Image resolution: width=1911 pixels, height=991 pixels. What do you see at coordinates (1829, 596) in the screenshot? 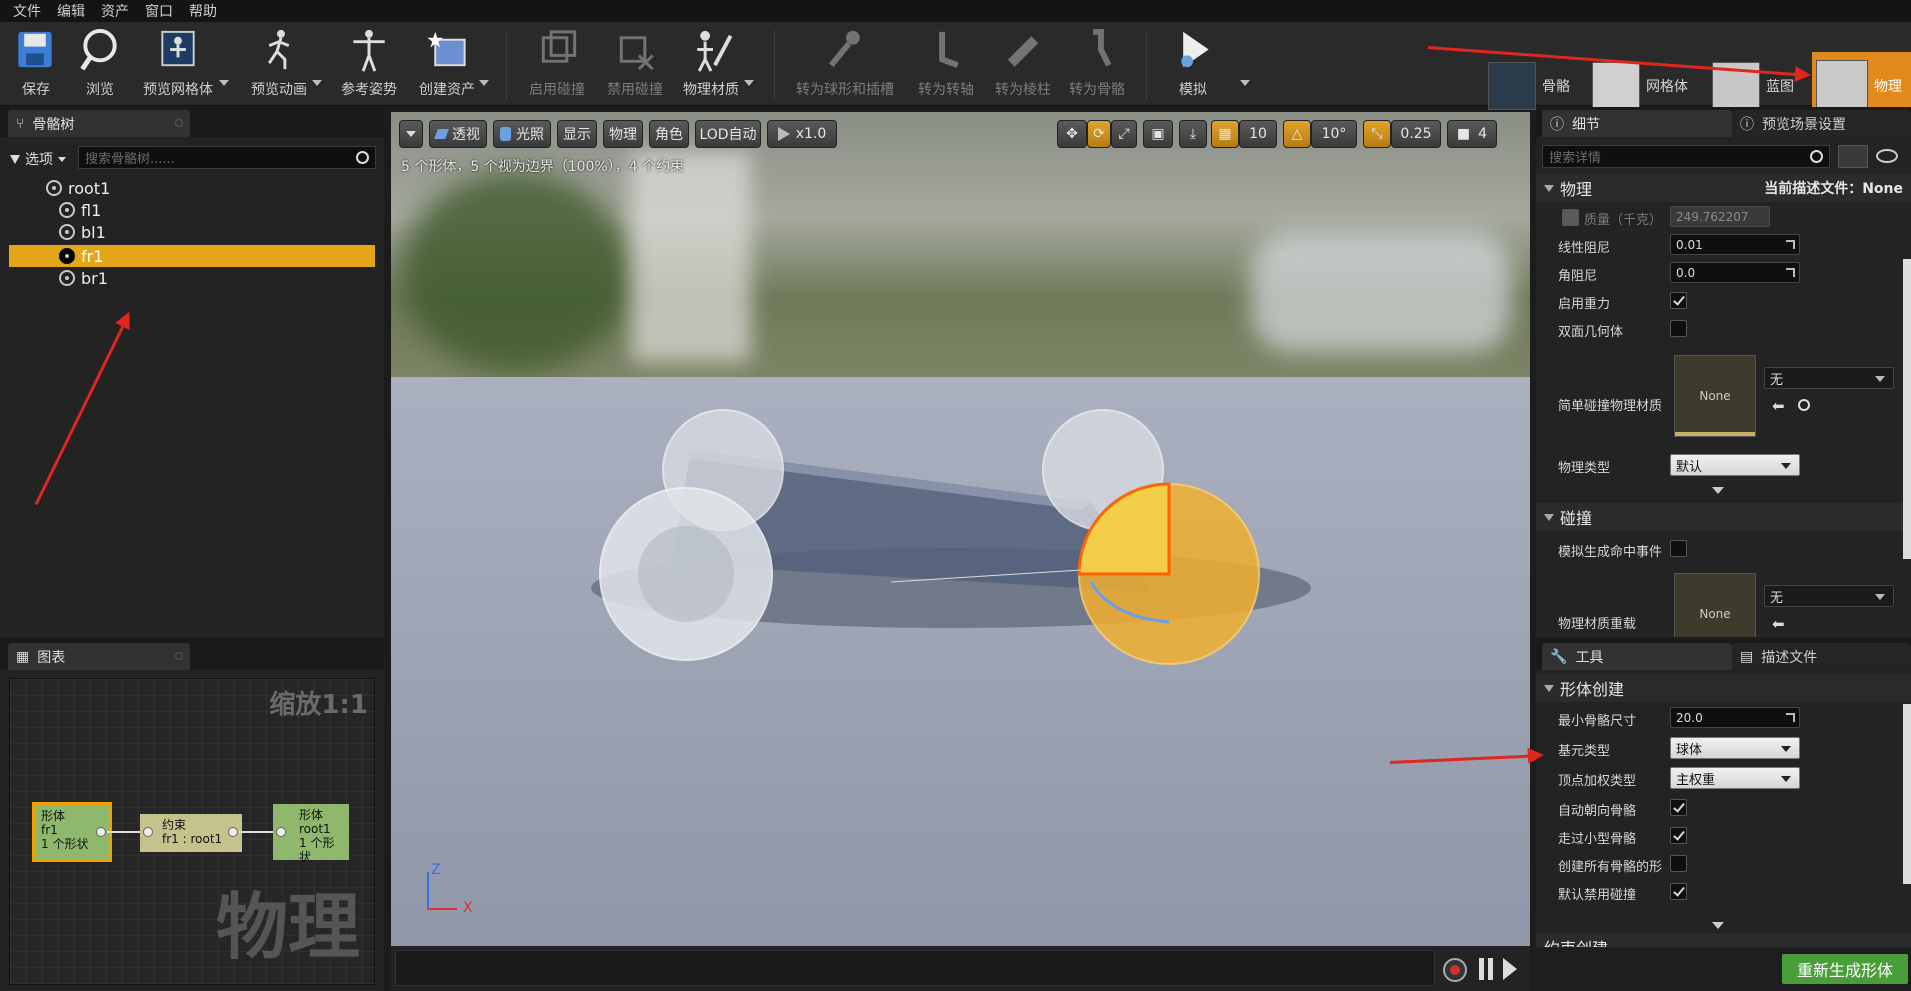
I see `override-material-dropdown: 无` at bounding box center [1829, 596].